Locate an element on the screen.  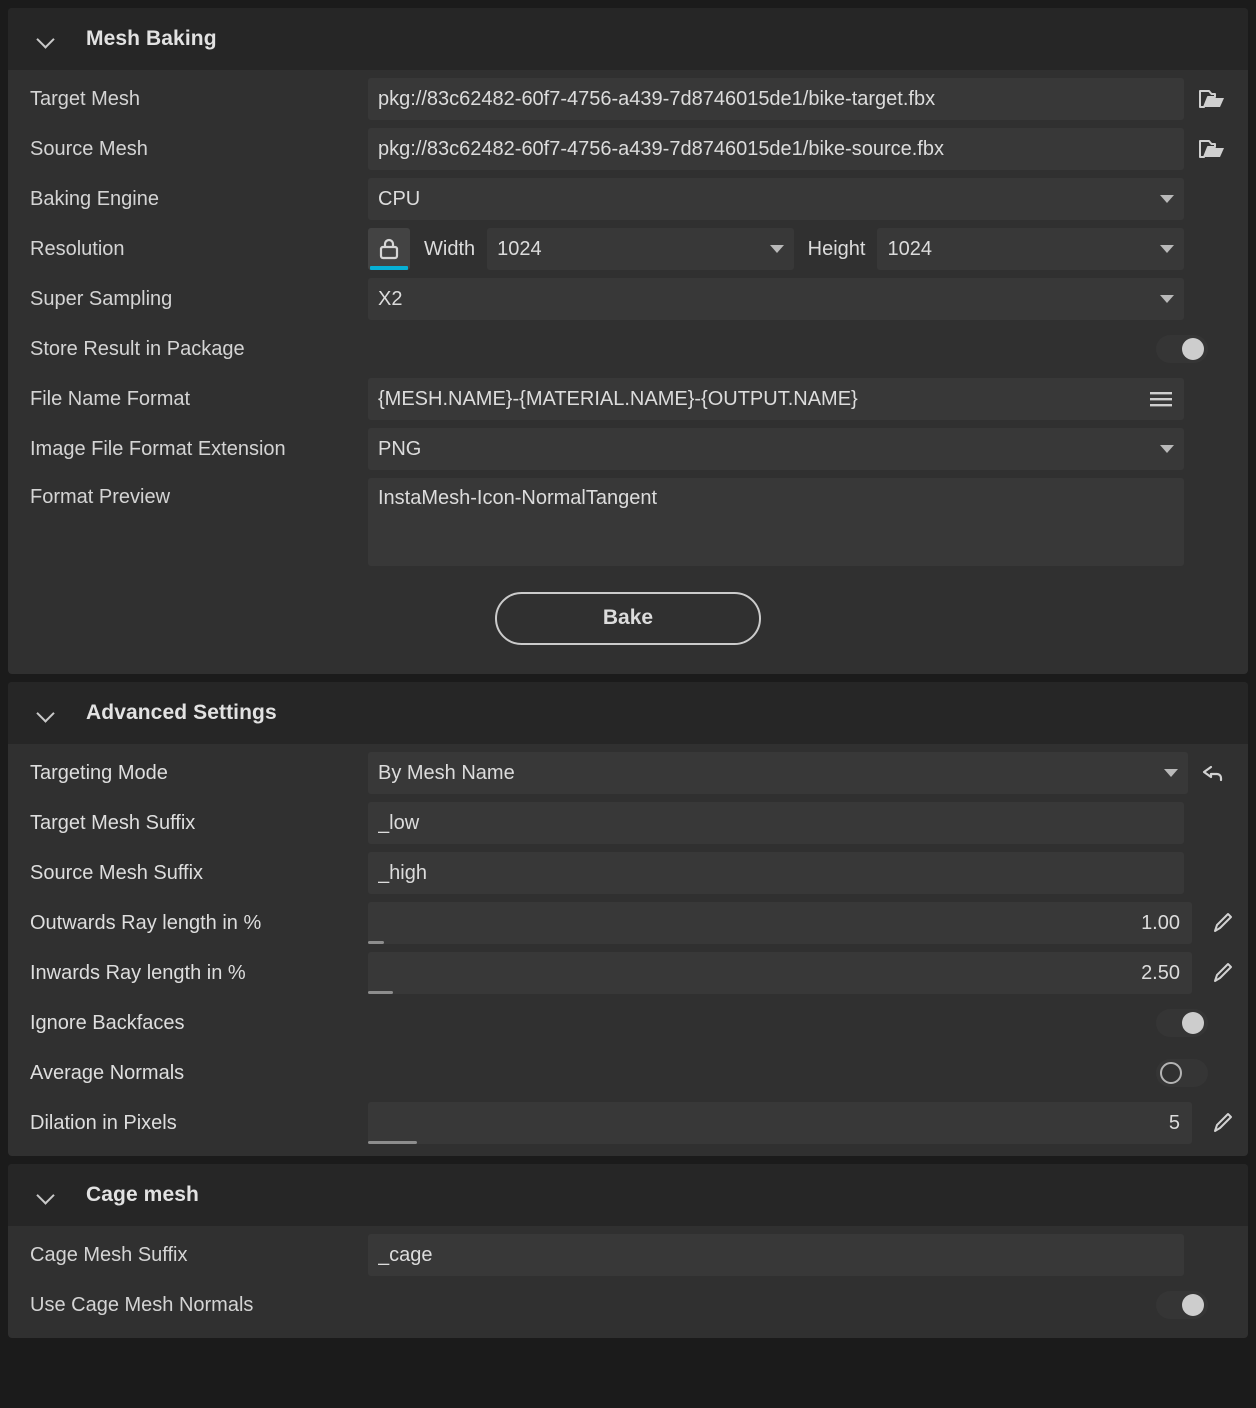
row-inwards-ray-length: Inwards Ray length in % 2.50 is located at coordinates (628, 973).